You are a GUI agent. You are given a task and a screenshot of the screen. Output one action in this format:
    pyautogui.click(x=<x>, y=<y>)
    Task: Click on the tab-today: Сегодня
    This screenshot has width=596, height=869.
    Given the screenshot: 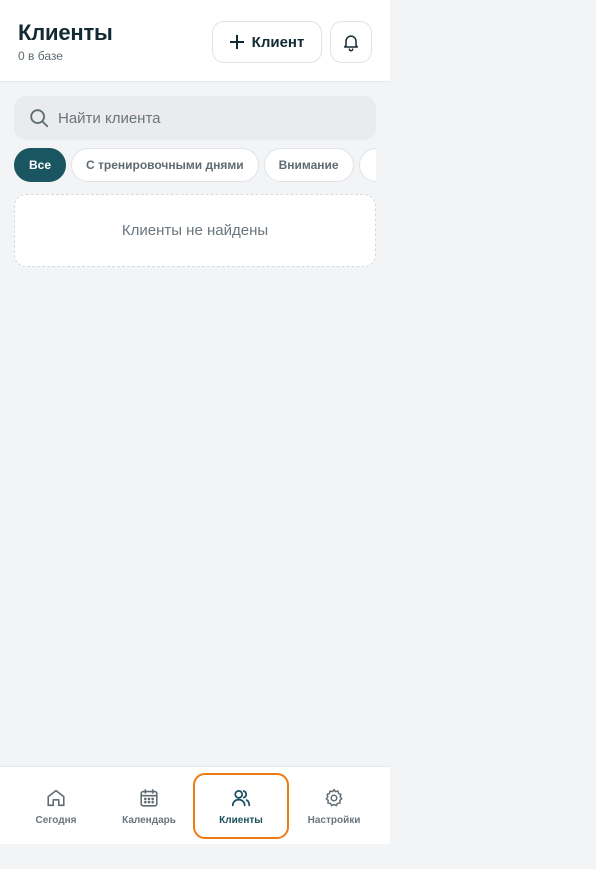 What is the action you would take?
    pyautogui.click(x=56, y=806)
    